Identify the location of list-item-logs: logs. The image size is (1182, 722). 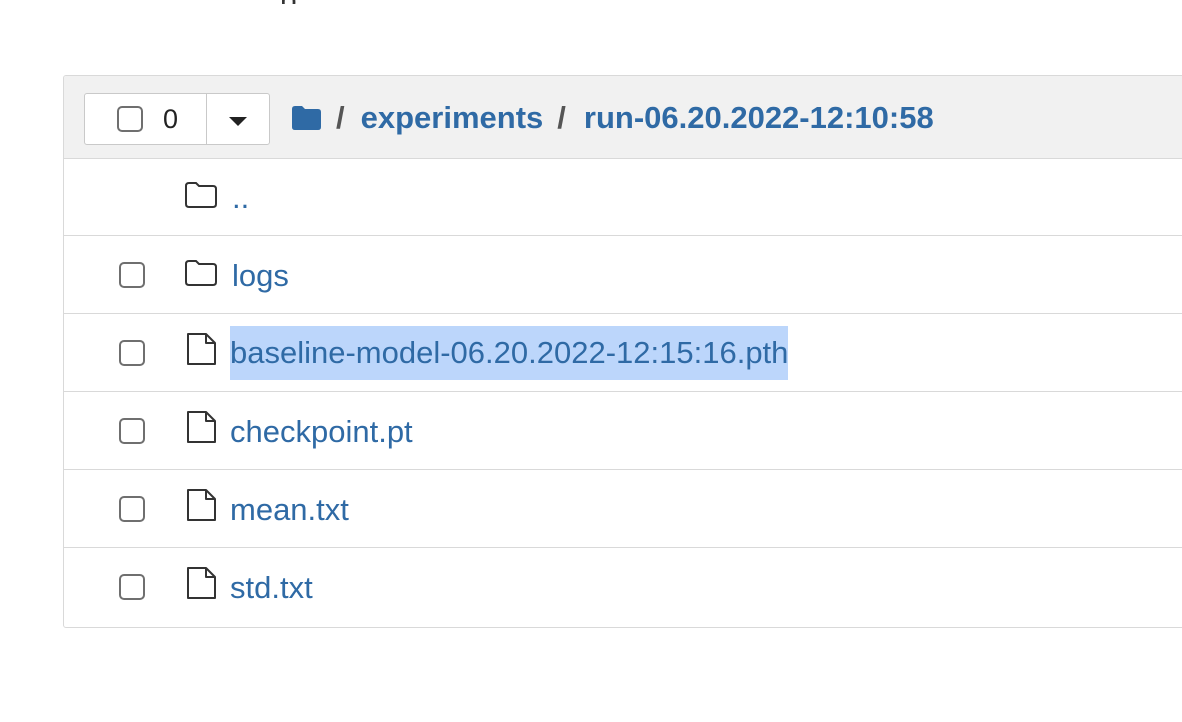
(623, 275).